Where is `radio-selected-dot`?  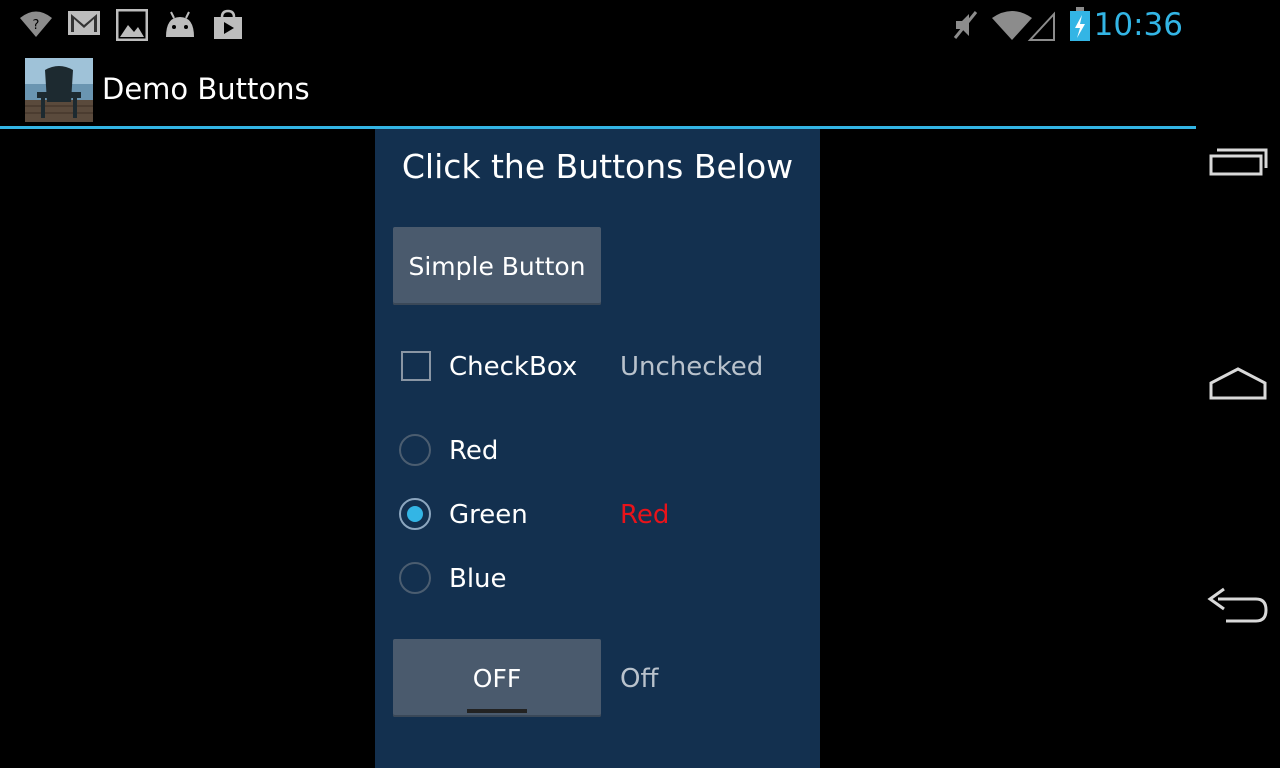 radio-selected-dot is located at coordinates (415, 514).